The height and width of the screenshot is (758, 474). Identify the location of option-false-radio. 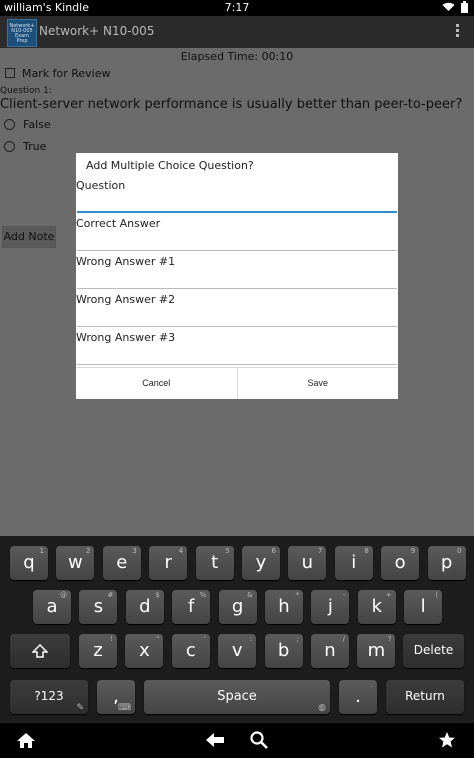
(9, 124).